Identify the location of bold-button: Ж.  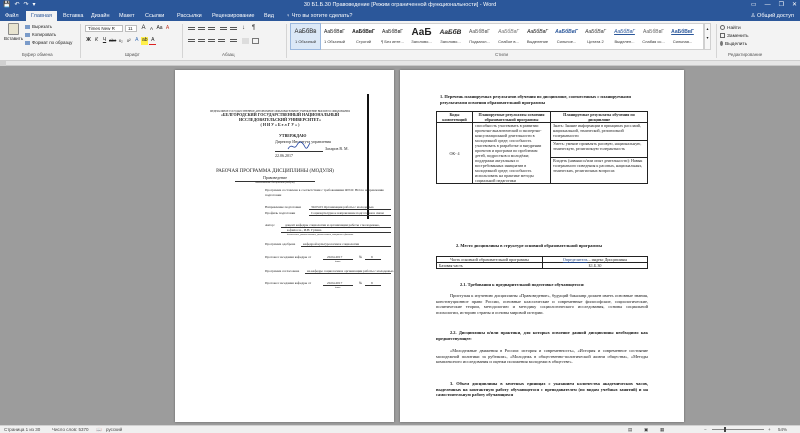
(88, 41).